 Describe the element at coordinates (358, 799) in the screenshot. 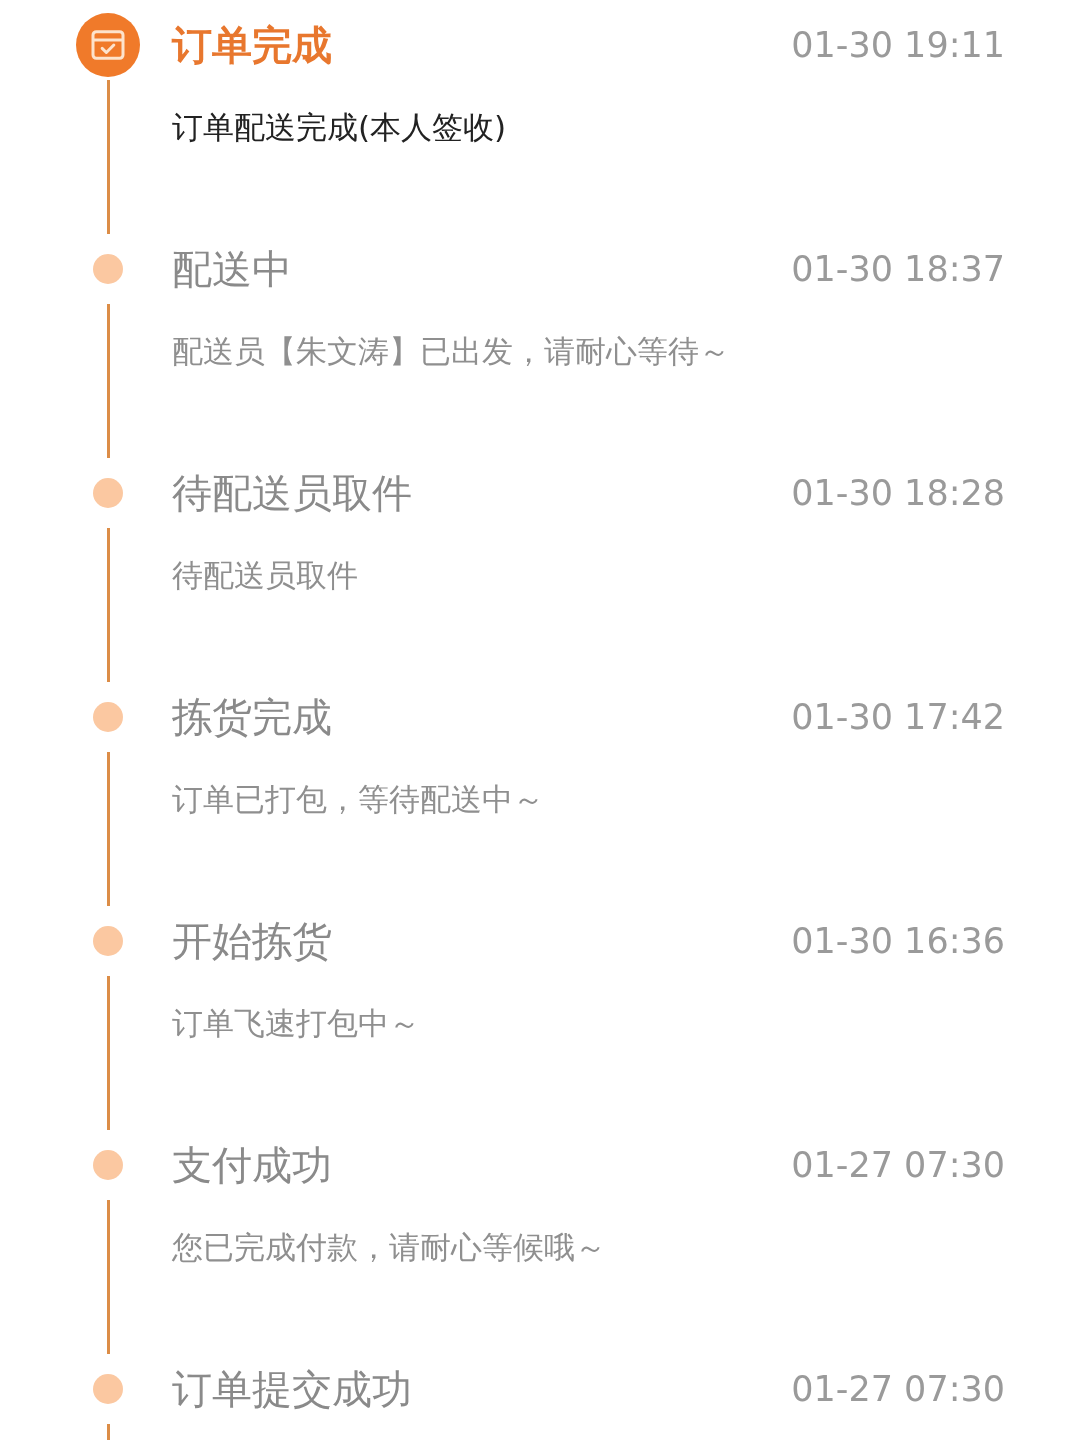

I see `step-description: 订单已打包，等待配送中～` at that location.